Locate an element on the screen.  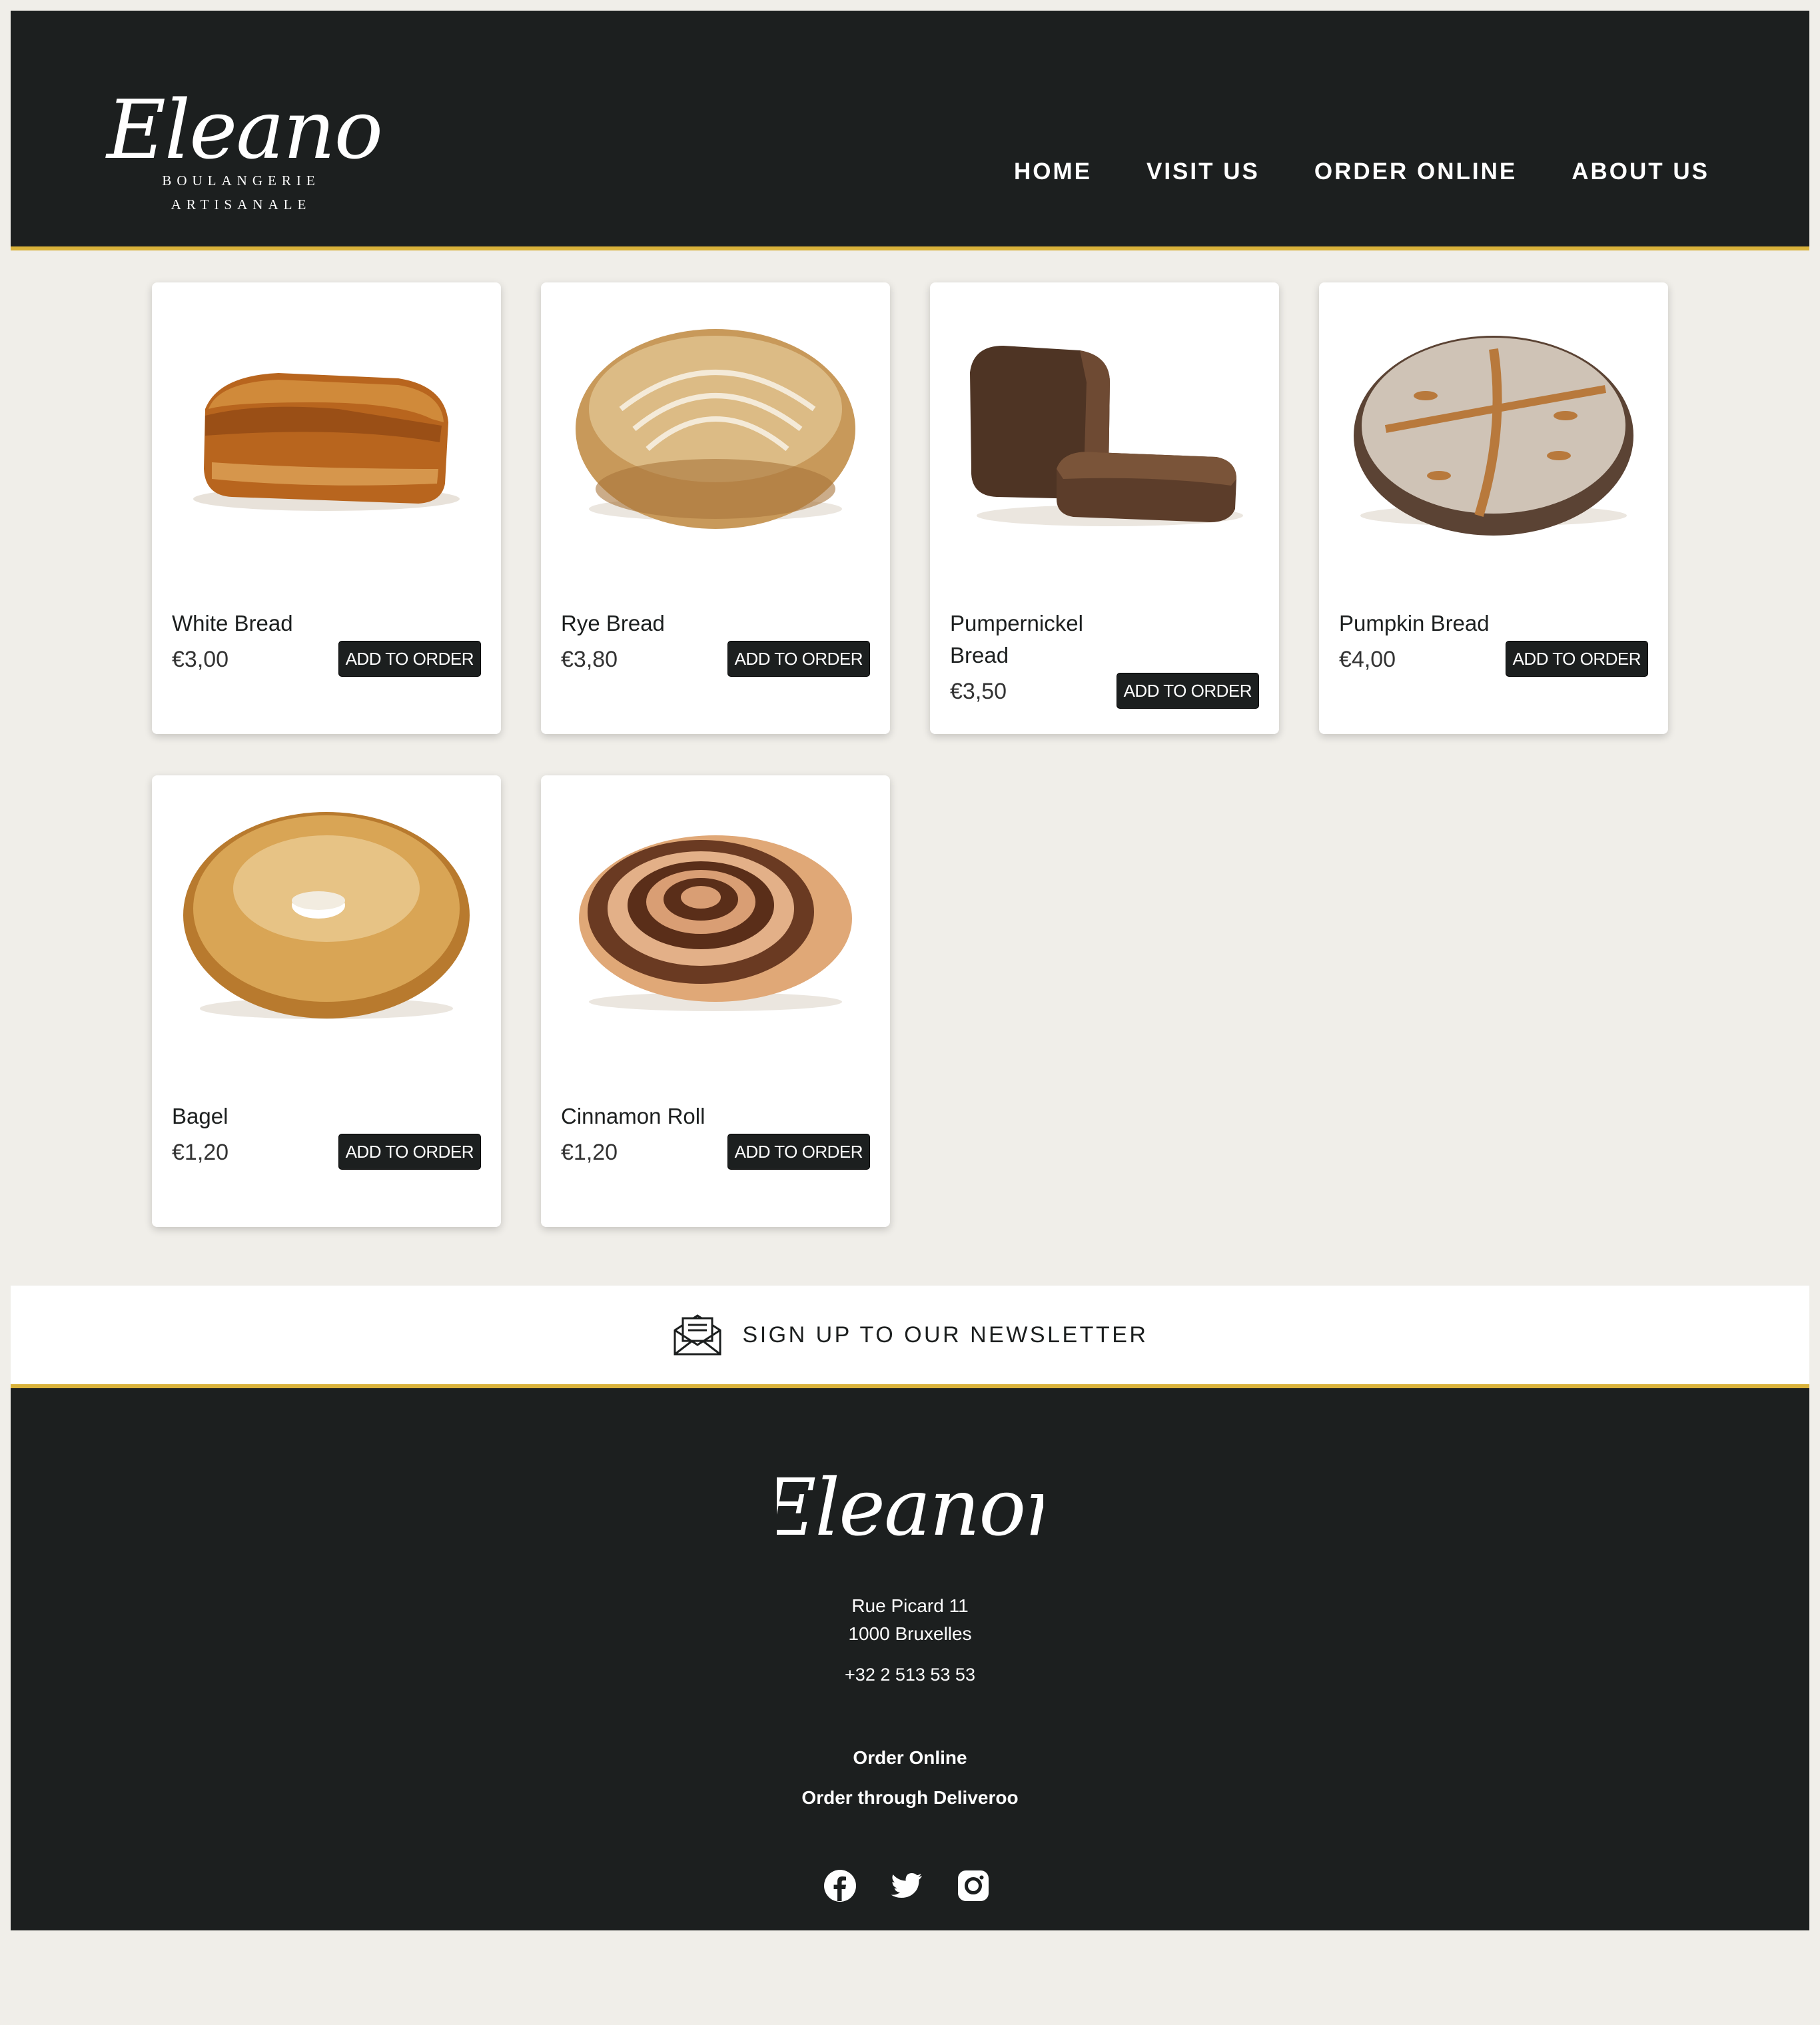
product-card-pumpernickel-bread: Pumpernickel Bread €3,50 ADD TO ORDER is located at coordinates (1104, 508).